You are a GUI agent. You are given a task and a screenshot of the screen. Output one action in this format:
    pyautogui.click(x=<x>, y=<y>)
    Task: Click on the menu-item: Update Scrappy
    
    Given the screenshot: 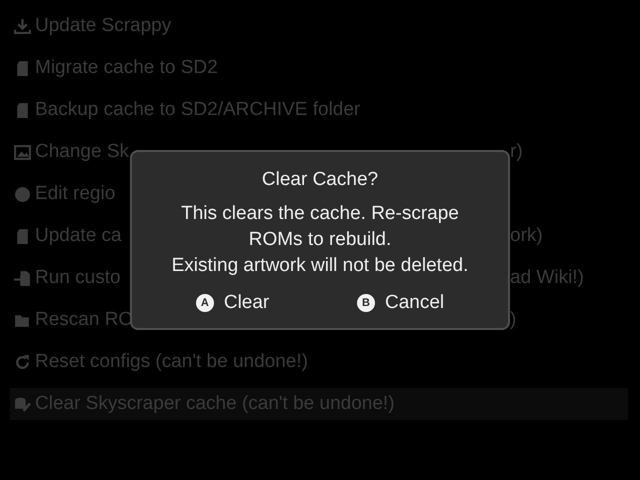 What is the action you would take?
    pyautogui.click(x=103, y=26)
    